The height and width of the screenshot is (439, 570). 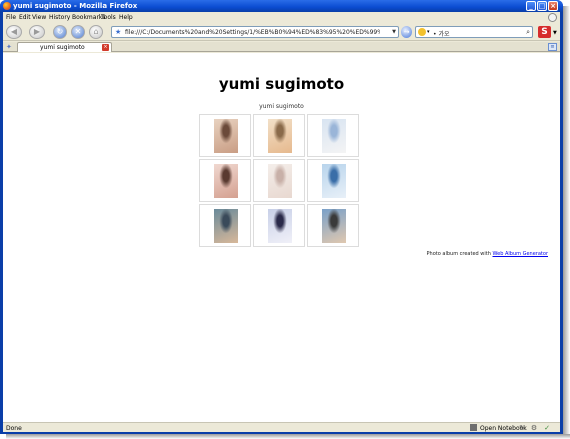 I want to click on tab-list-icon: ≡, so click(x=552, y=47).